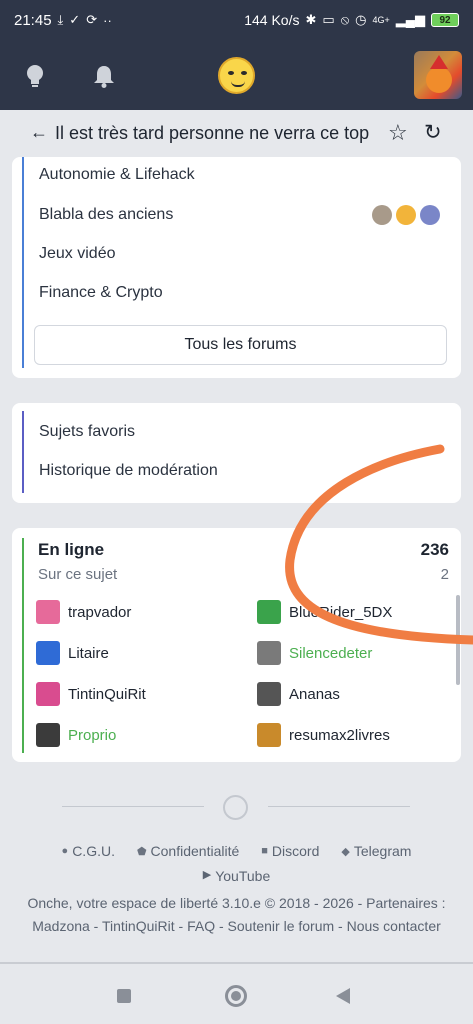 The image size is (473, 1024). Describe the element at coordinates (343, 996) in the screenshot. I see `back-button` at that location.